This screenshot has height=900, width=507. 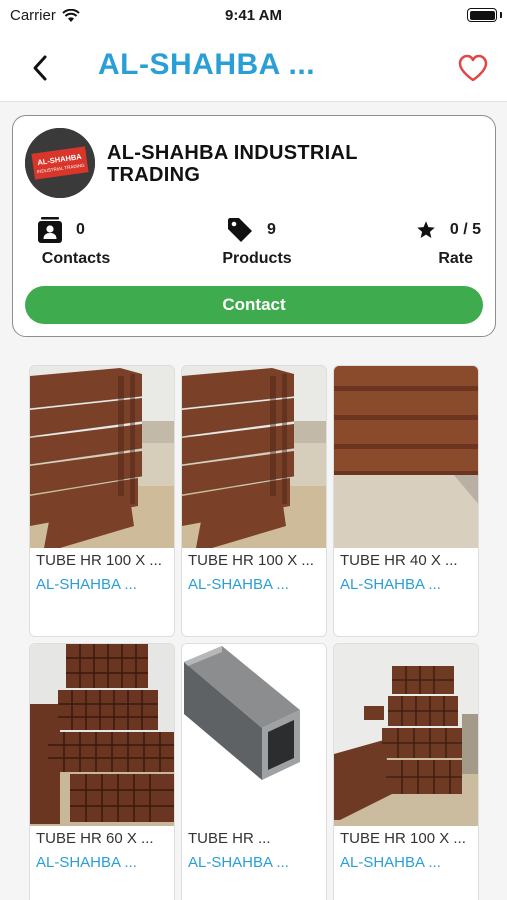 What do you see at coordinates (50, 230) in the screenshot?
I see `contact-card-icon` at bounding box center [50, 230].